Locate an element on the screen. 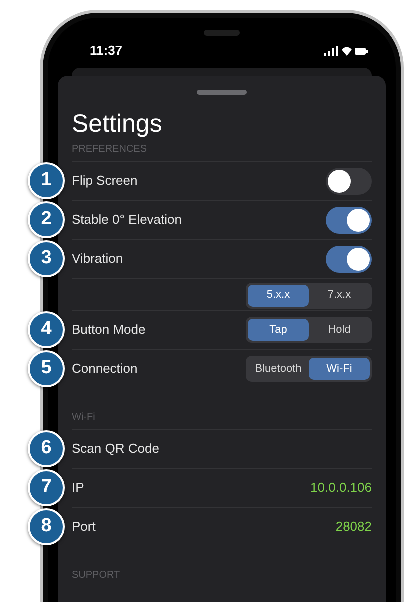 This screenshot has width=406, height=602. number-badge: 2 is located at coordinates (46, 220).